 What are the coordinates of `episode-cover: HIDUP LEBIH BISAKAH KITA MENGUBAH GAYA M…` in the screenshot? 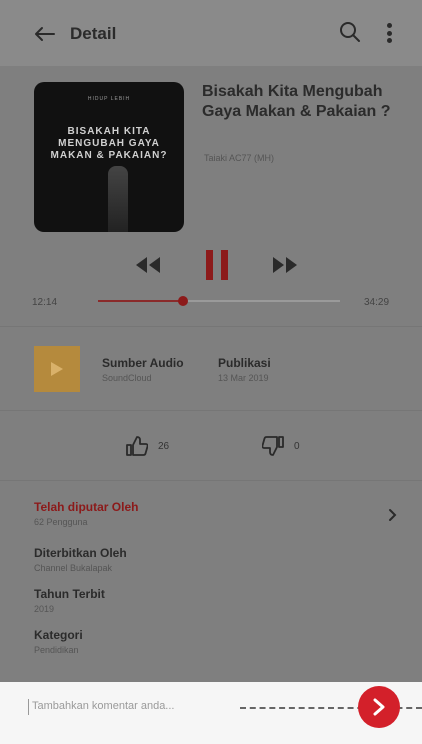 It's located at (109, 157).